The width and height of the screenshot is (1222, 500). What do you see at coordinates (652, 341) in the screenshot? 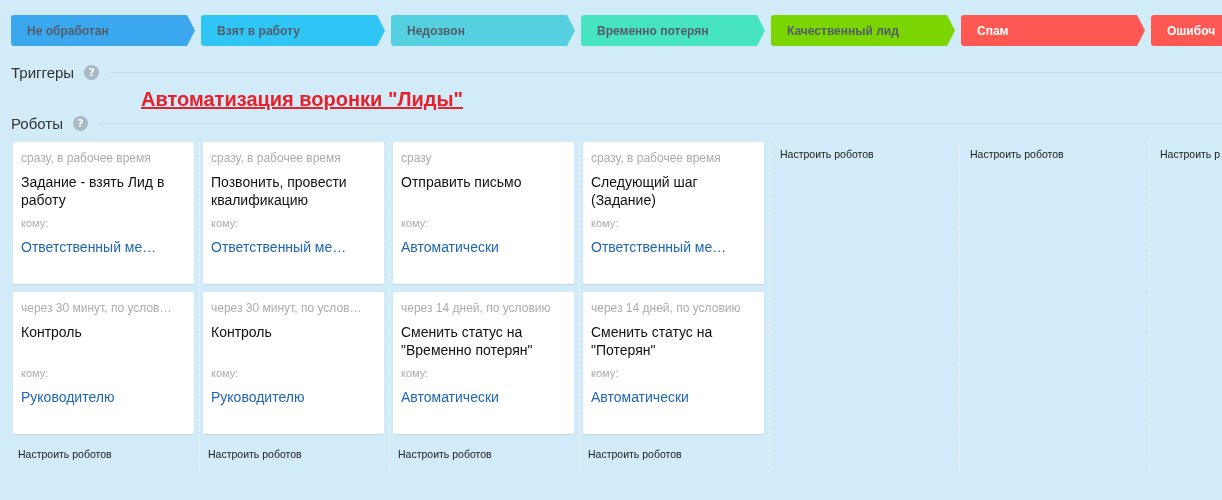
I see `robot-title: Сменить статус на "Потерян"` at bounding box center [652, 341].